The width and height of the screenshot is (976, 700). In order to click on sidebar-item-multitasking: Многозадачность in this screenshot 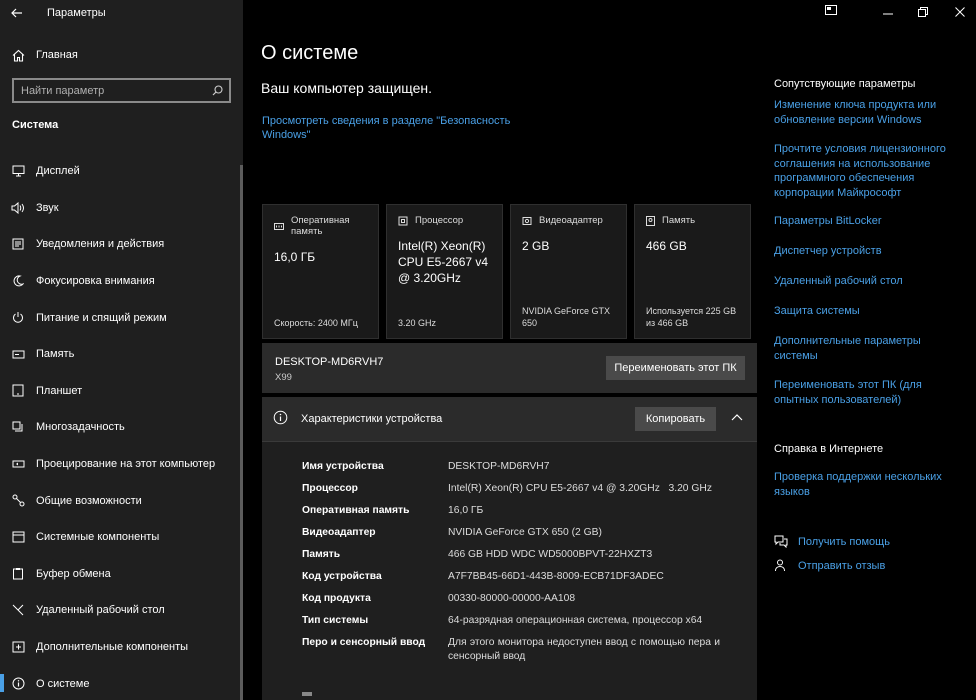, I will do `click(121, 427)`.